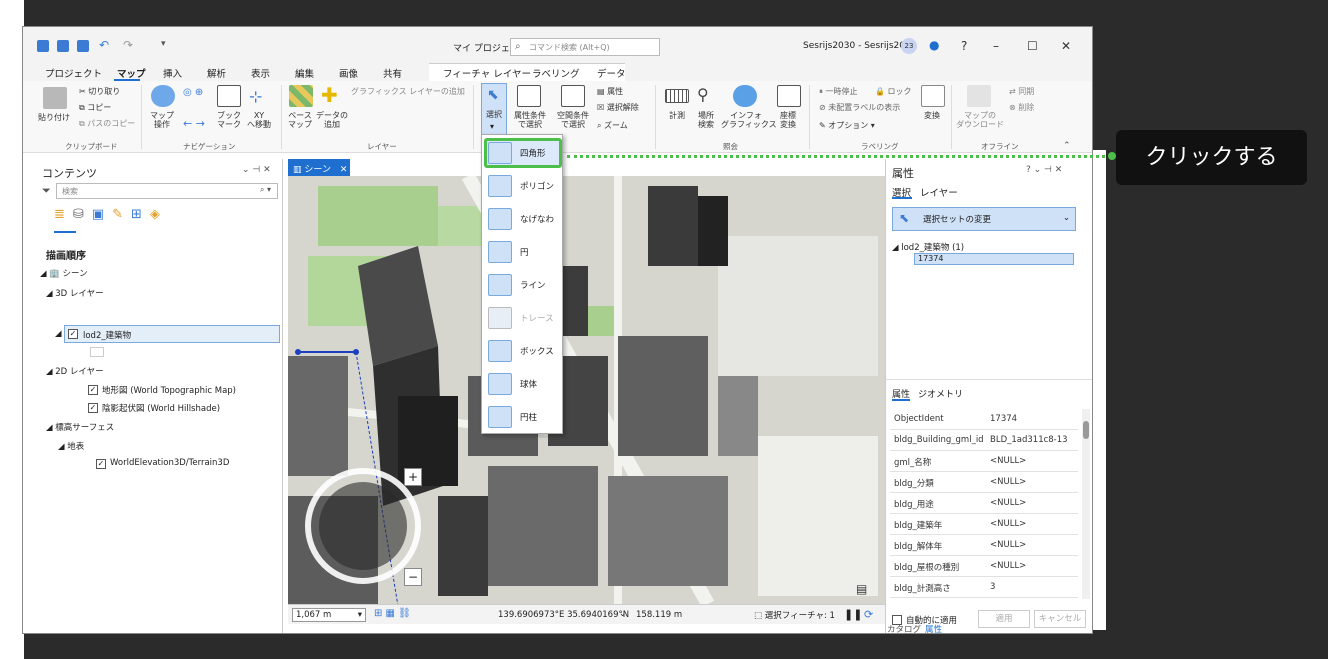 The height and width of the screenshot is (659, 1328). I want to click on tab-map: マップ, so click(131, 73).